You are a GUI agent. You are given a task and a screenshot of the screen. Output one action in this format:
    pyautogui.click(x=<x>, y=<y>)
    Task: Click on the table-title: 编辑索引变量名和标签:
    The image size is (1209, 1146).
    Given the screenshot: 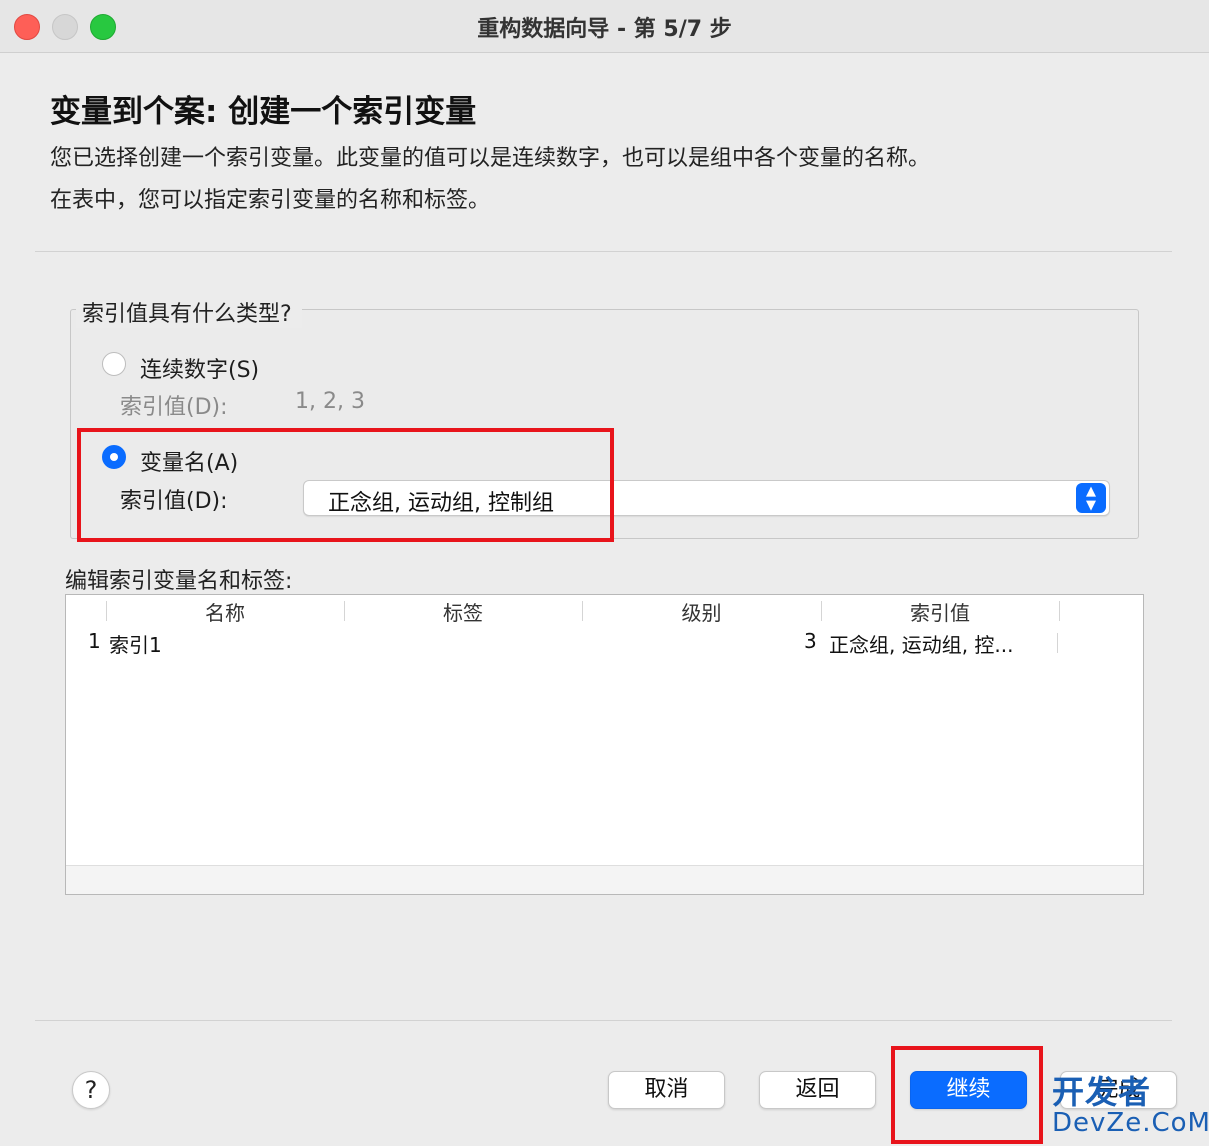 What is the action you would take?
    pyautogui.click(x=179, y=581)
    